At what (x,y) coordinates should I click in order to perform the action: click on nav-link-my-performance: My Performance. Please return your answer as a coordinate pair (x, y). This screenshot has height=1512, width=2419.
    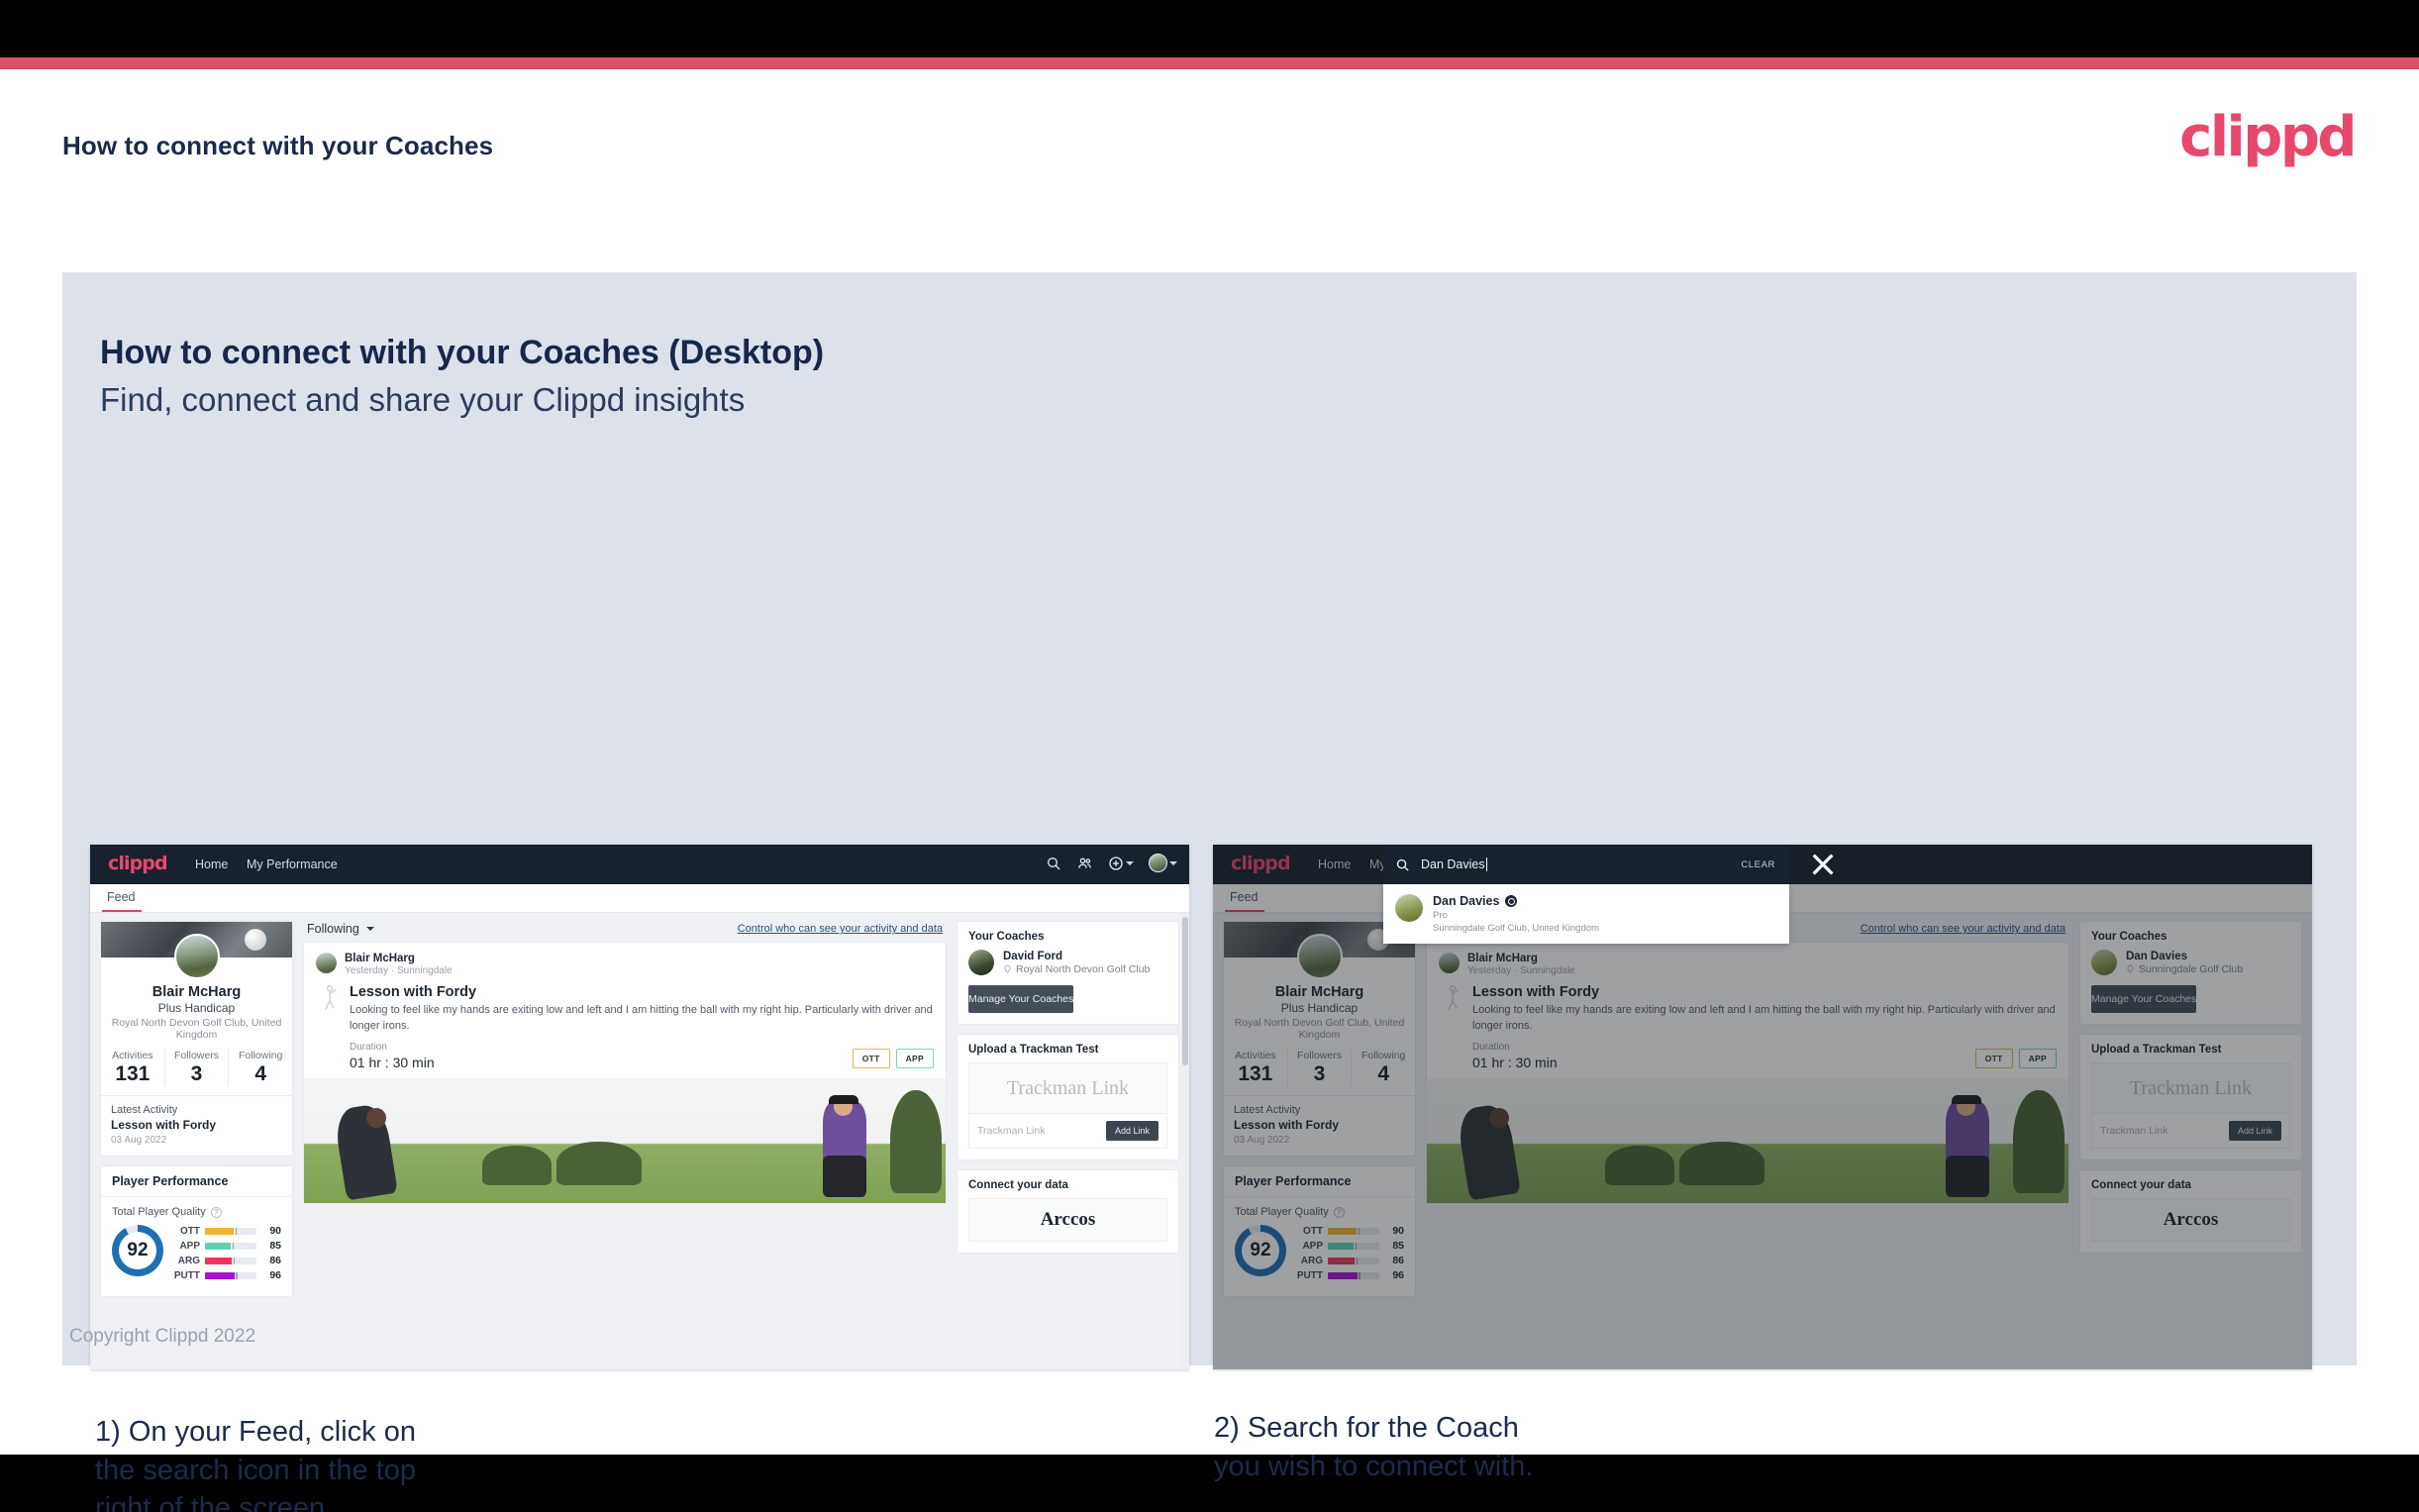
    Looking at the image, I should click on (292, 864).